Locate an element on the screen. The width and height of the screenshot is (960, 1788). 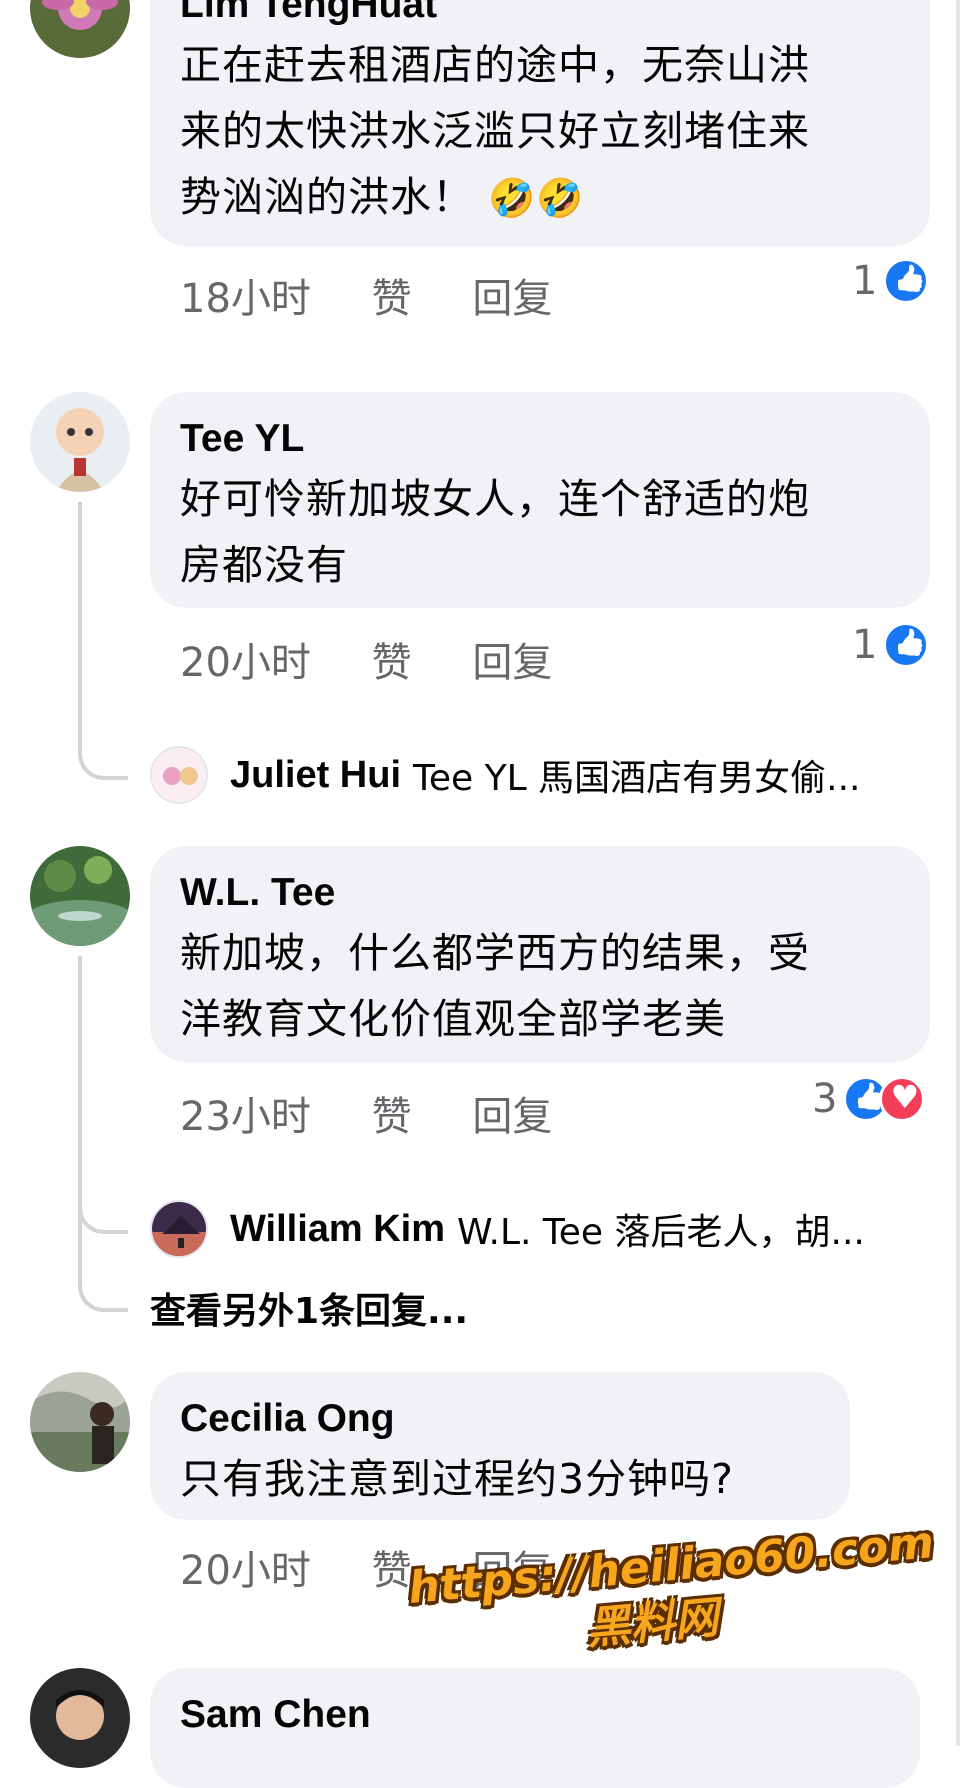
scrollbar-track is located at coordinates (958, 873).